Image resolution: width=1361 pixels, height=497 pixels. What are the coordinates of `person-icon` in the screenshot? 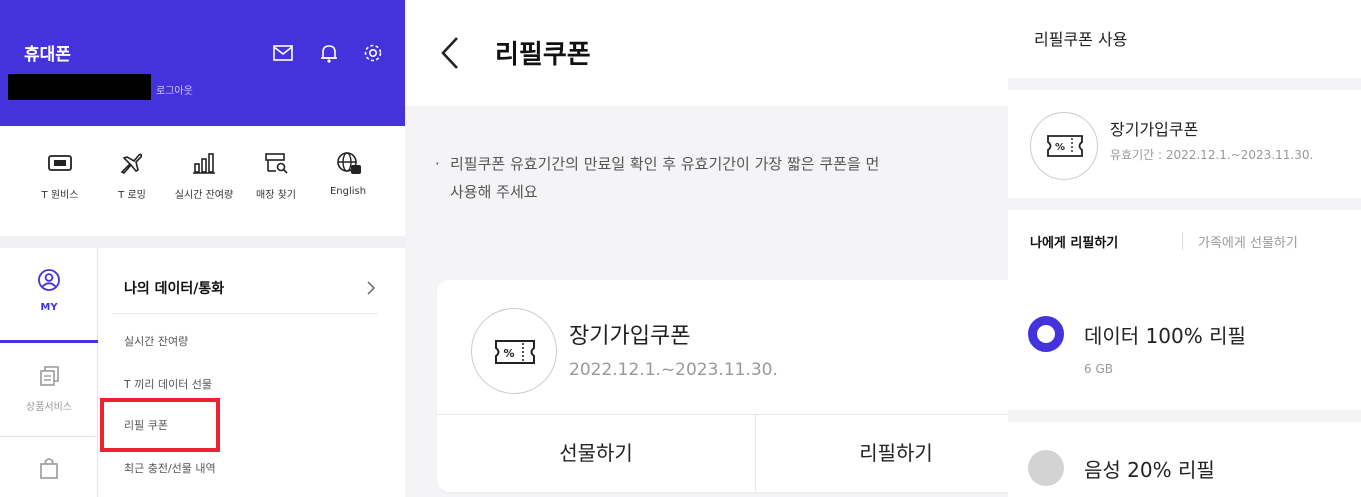 It's located at (49, 280).